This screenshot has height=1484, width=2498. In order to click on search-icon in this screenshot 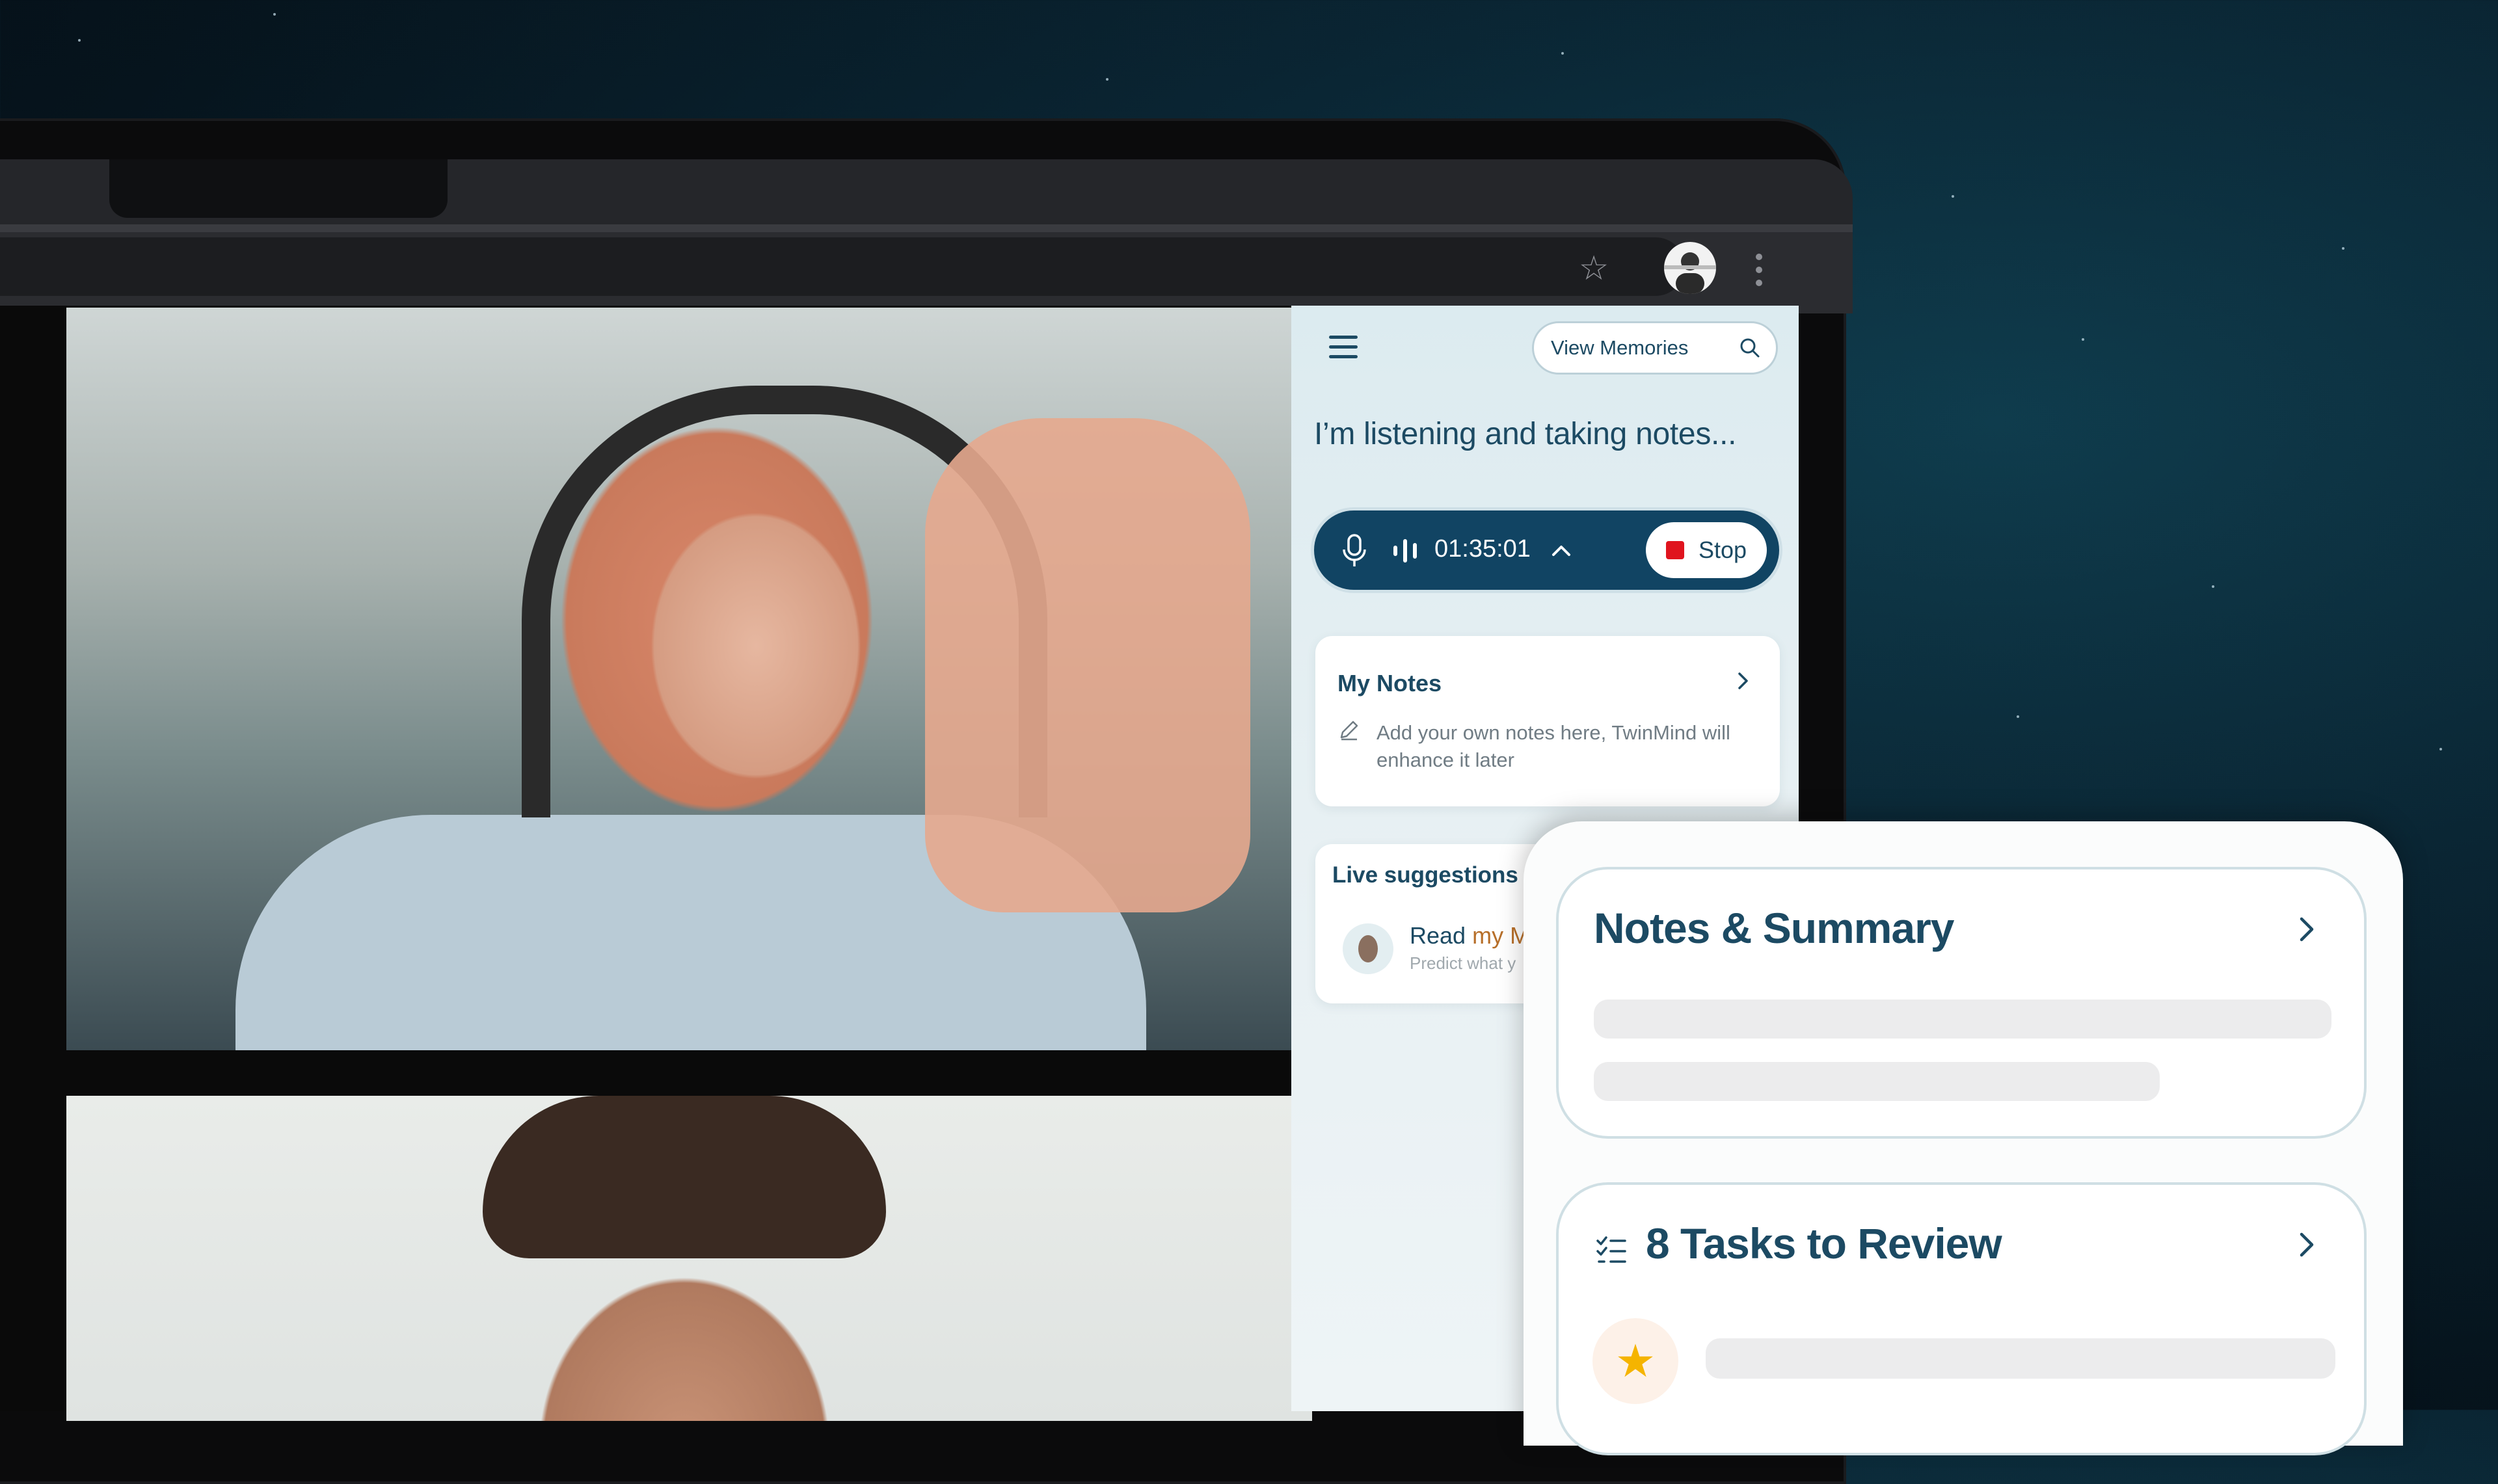, I will do `click(1750, 348)`.